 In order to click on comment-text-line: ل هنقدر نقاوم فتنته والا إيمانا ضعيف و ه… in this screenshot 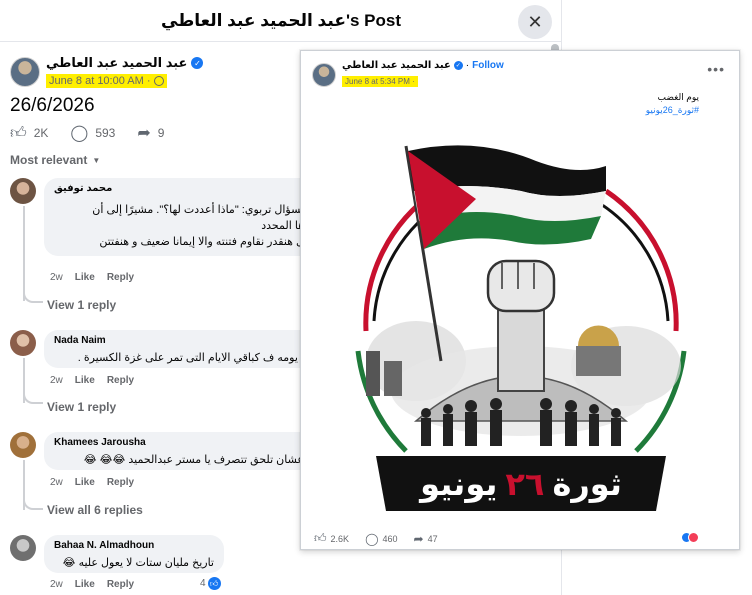, I will do `click(201, 242)`.